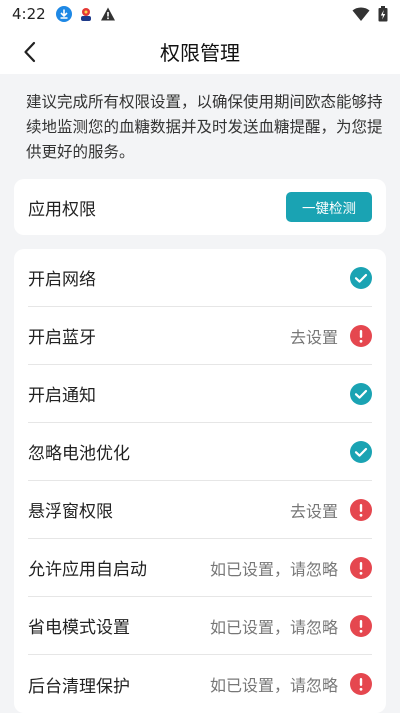 This screenshot has height=713, width=400. I want to click on permission-row: 悬浮窗权限 去设置, so click(200, 510).